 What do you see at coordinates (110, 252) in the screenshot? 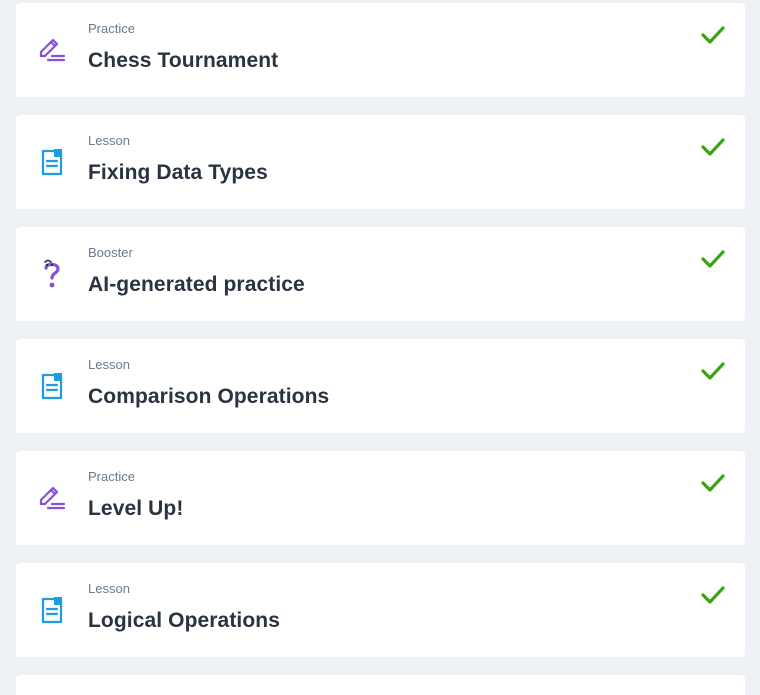
I see `item-type-label: Booster` at bounding box center [110, 252].